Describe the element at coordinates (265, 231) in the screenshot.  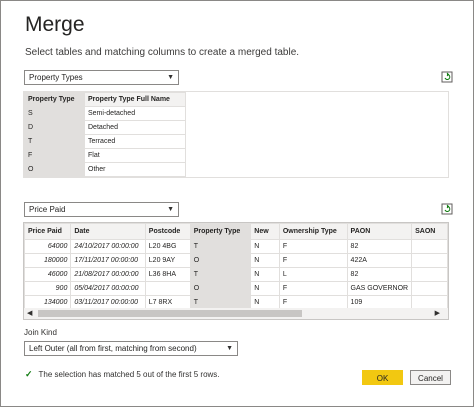
I see `column-header-new: New` at that location.